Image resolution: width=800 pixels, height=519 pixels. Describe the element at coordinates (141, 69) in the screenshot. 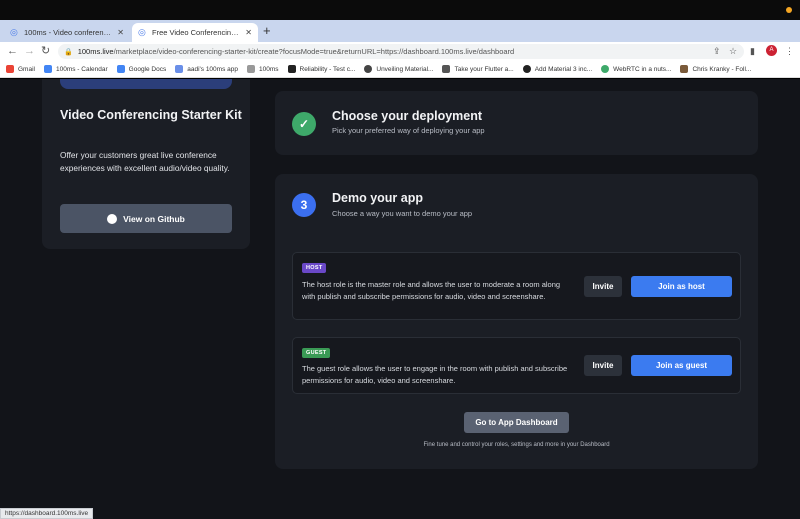

I see `bookmark-item: Google Docs` at that location.